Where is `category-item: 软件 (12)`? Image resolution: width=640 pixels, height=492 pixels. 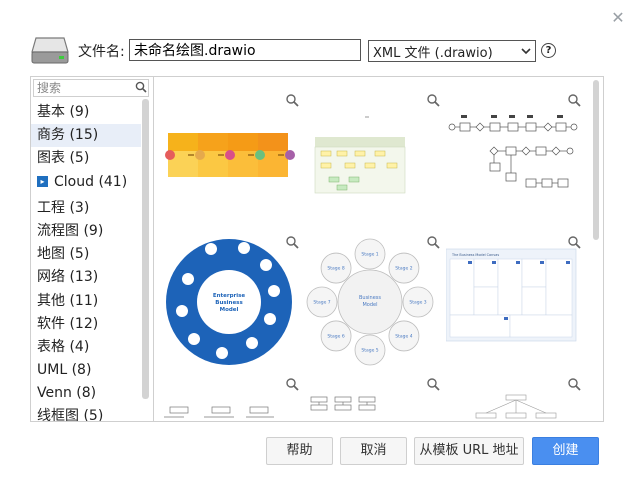 category-item: 软件 (12) is located at coordinates (86, 324).